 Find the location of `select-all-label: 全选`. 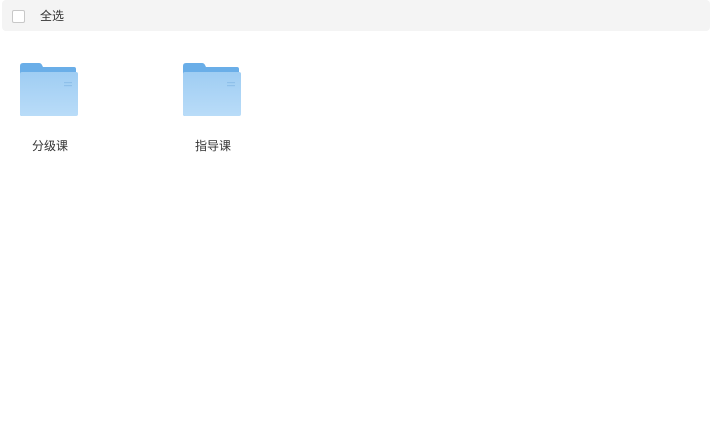

select-all-label: 全选 is located at coordinates (52, 16).